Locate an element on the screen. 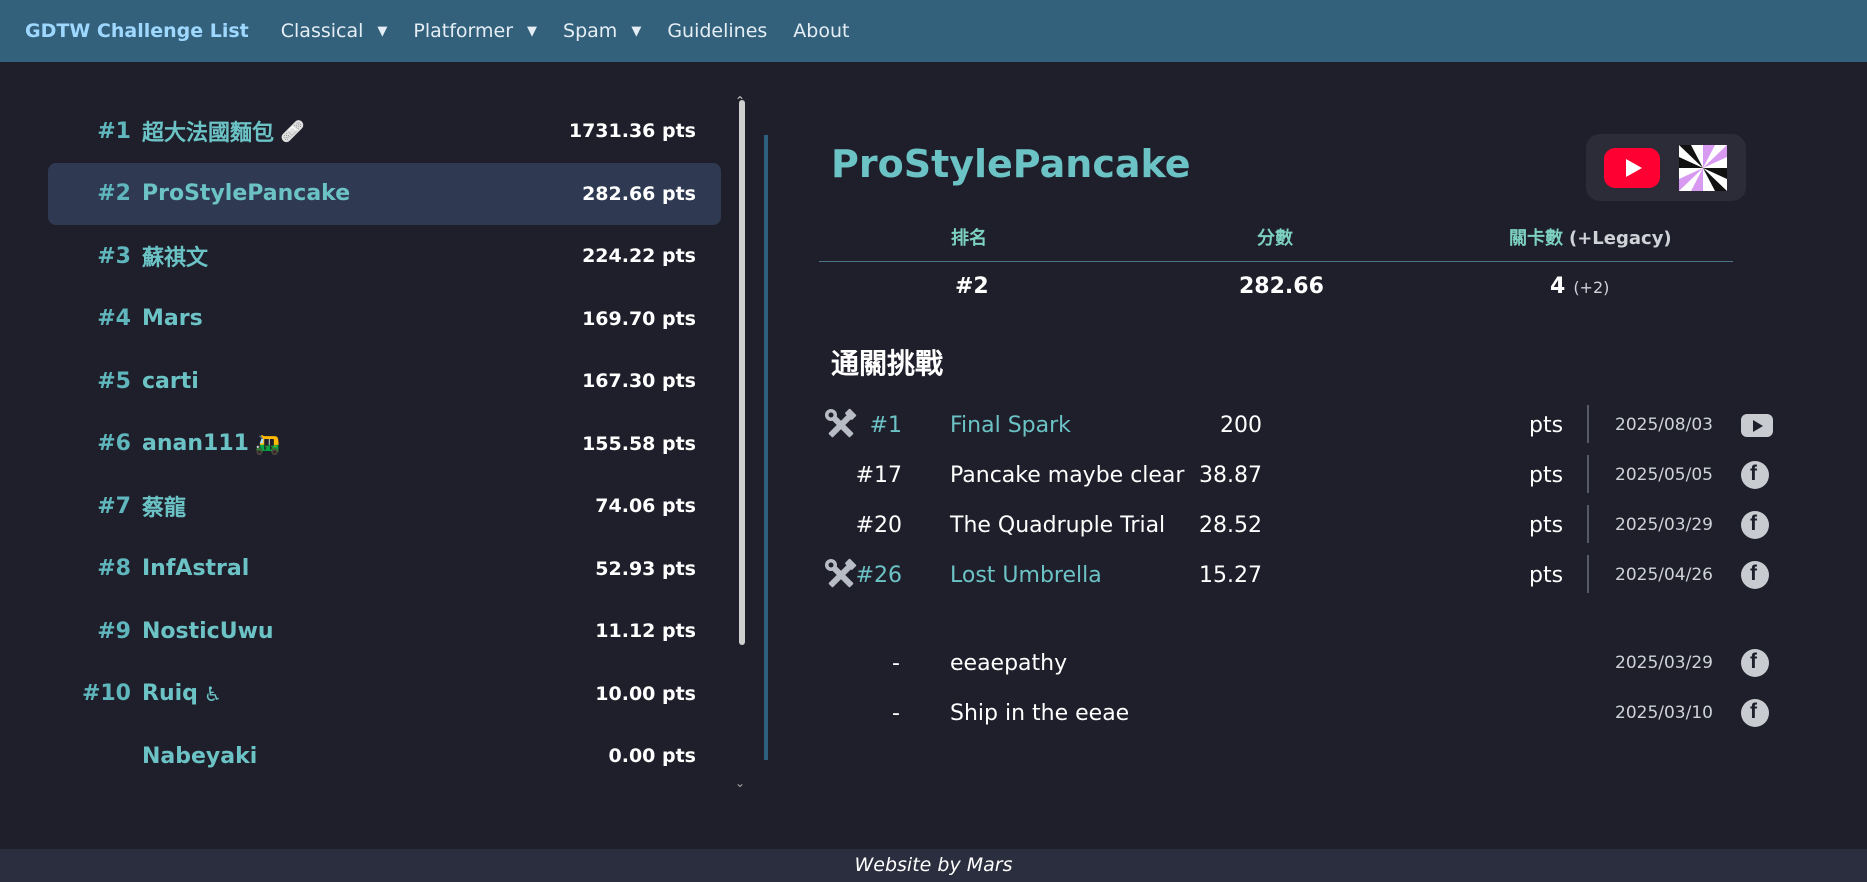 Image resolution: width=1867 pixels, height=882 pixels. player-row: Nabeyaki 0.00 pts is located at coordinates (384, 756).